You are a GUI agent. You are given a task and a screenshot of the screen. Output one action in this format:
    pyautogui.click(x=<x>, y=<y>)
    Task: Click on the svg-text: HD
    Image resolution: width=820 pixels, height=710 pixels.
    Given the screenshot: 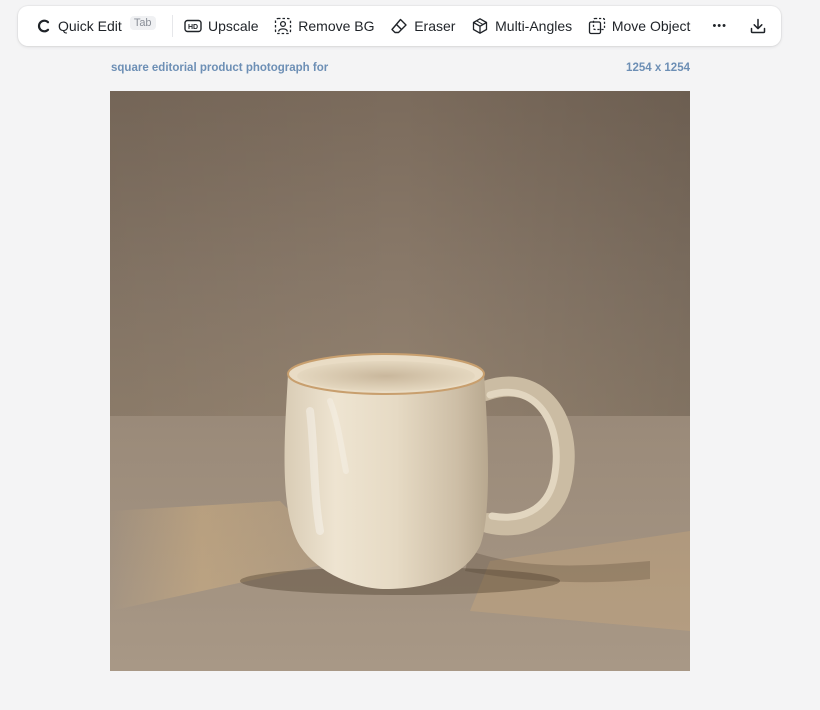 What is the action you would take?
    pyautogui.click(x=193, y=27)
    